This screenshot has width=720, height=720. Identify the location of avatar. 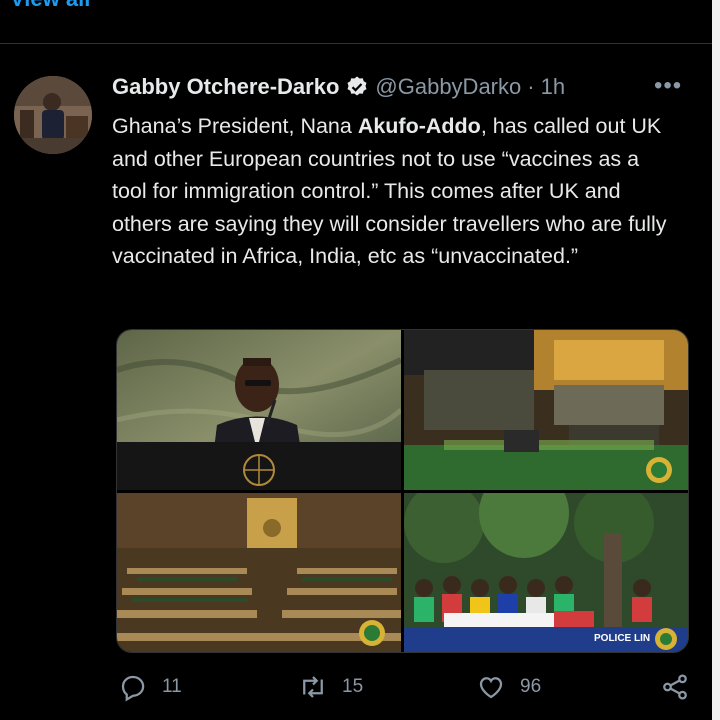
(53, 115).